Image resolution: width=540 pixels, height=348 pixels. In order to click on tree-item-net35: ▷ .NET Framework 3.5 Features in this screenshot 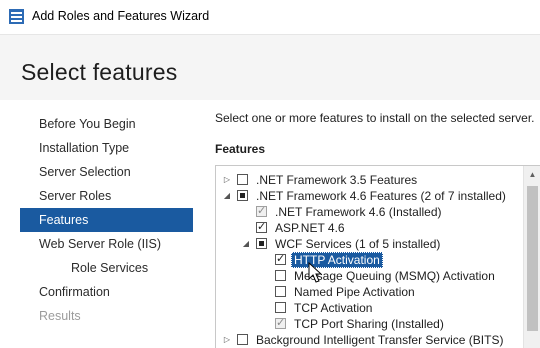, I will do `click(366, 180)`.